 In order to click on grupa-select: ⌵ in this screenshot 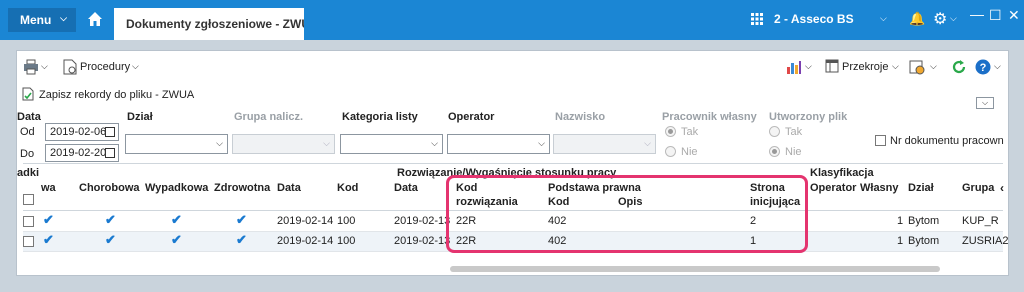, I will do `click(283, 144)`.